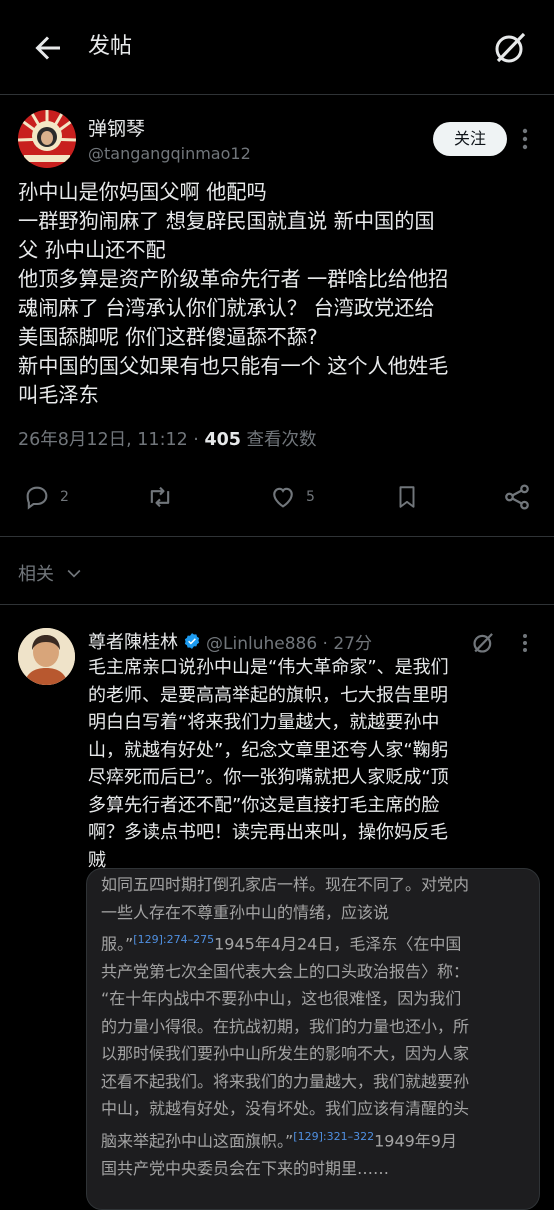 The width and height of the screenshot is (554, 1210). I want to click on media-text-line: 服。”[129]:274–2751945年4月24日，毛泽东〈在中国, so click(316, 942).